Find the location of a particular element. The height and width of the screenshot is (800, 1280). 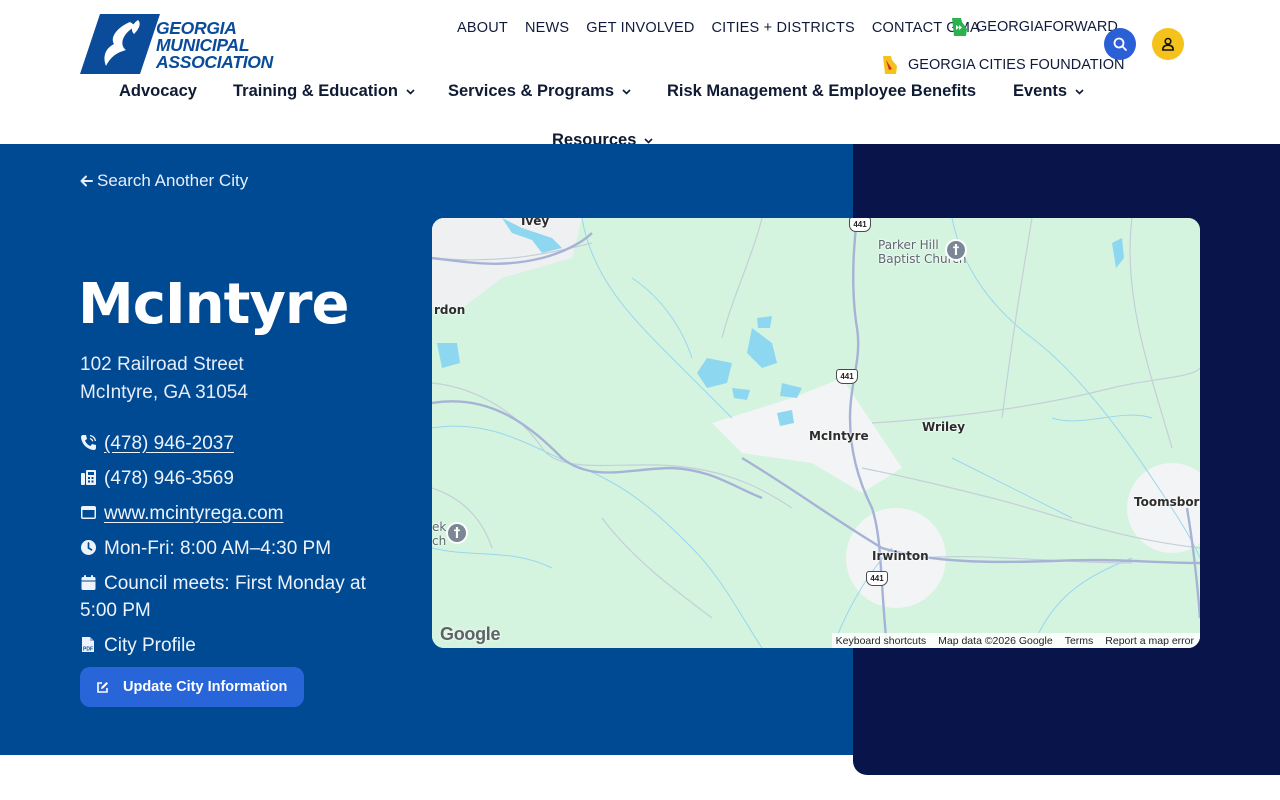

google-logo: Google is located at coordinates (470, 634).